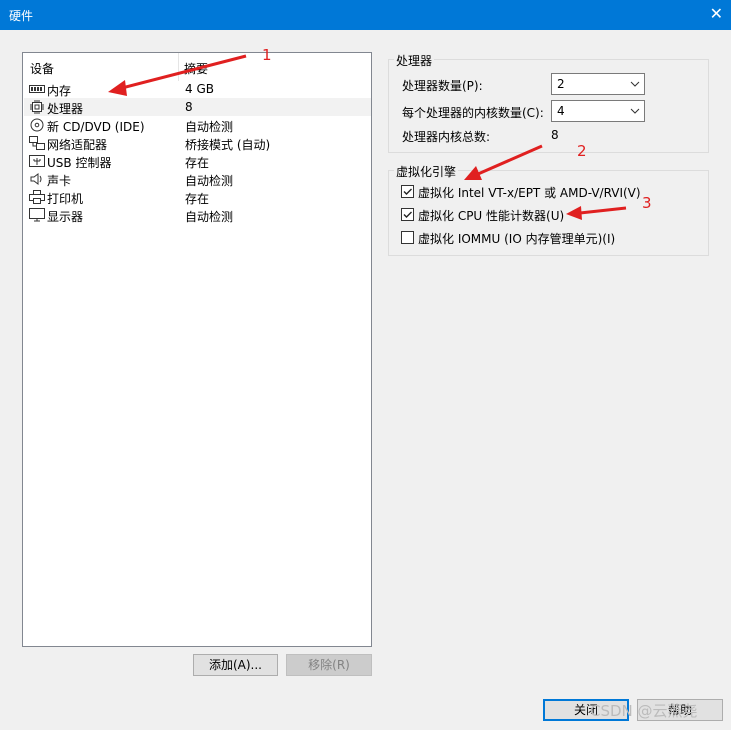 Image resolution: width=731 pixels, height=730 pixels. I want to click on annotation-label-1: 1, so click(267, 55).